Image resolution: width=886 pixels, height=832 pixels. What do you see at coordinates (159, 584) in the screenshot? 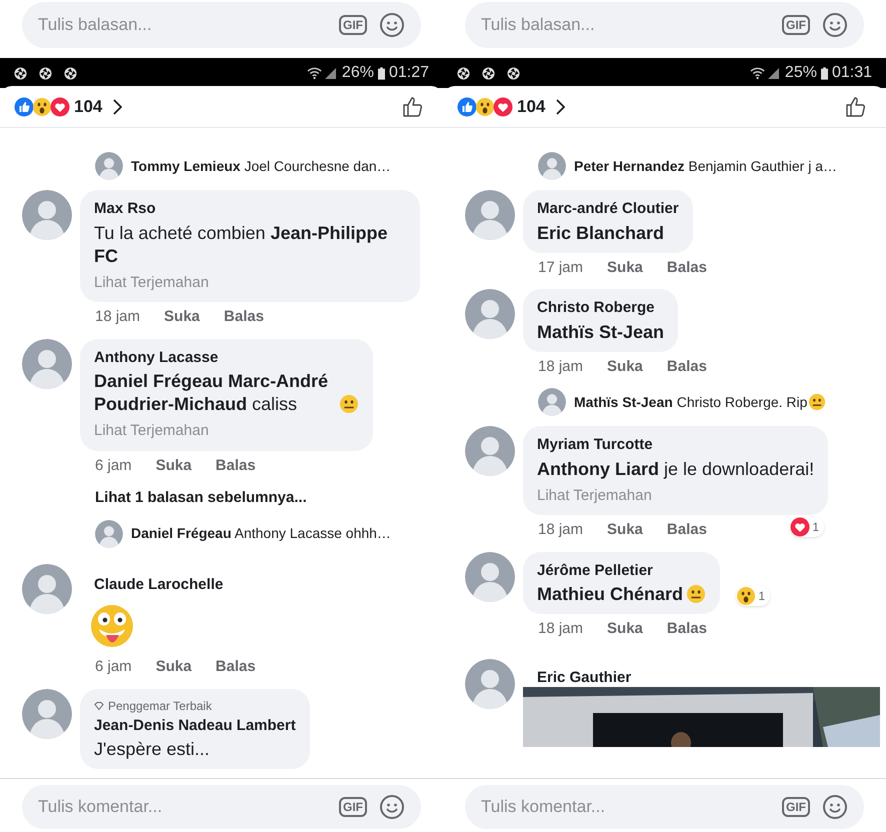
I see `comment-author: Claude Larochelle` at bounding box center [159, 584].